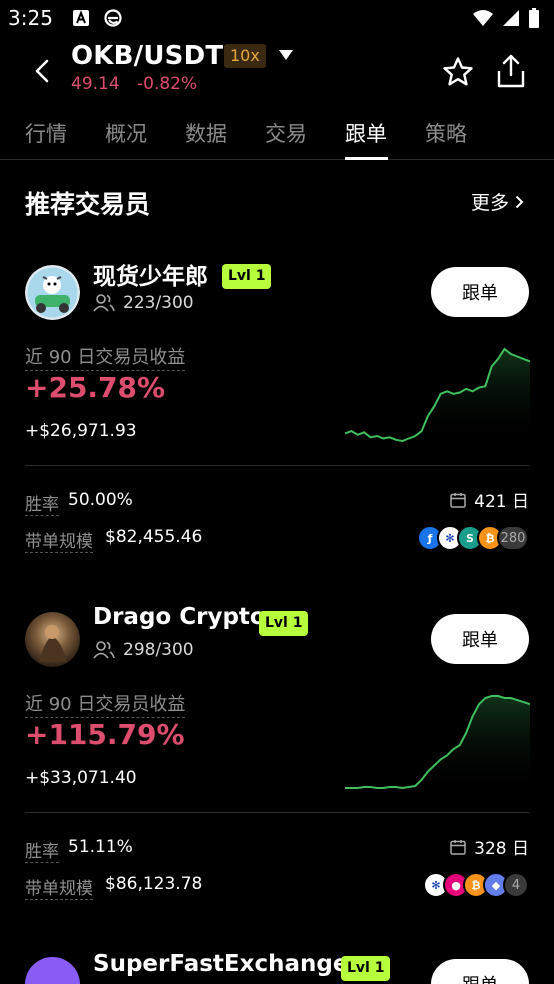 This screenshot has width=554, height=984. I want to click on trader-name: SuperFastExchanger, so click(226, 964).